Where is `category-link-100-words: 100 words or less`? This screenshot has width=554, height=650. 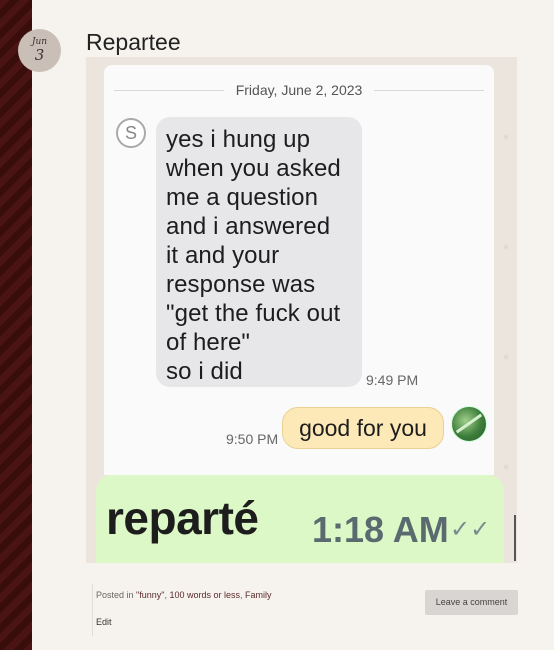
category-link-100-words: 100 words or less is located at coordinates (204, 595).